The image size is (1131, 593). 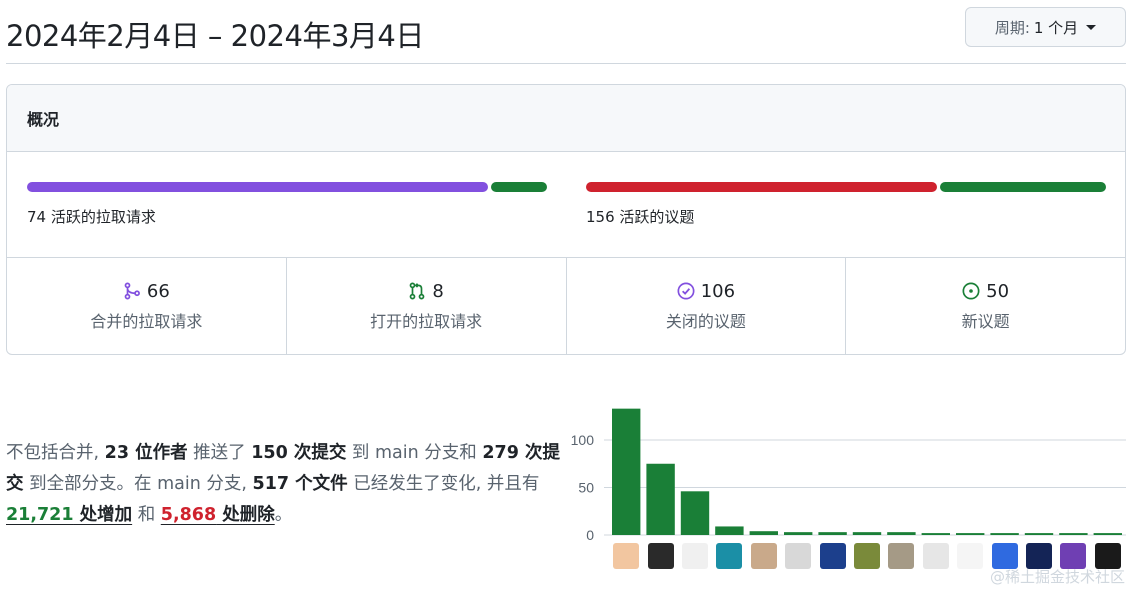 I want to click on stat-closed-issues: 106 关闭的议题, so click(x=707, y=306).